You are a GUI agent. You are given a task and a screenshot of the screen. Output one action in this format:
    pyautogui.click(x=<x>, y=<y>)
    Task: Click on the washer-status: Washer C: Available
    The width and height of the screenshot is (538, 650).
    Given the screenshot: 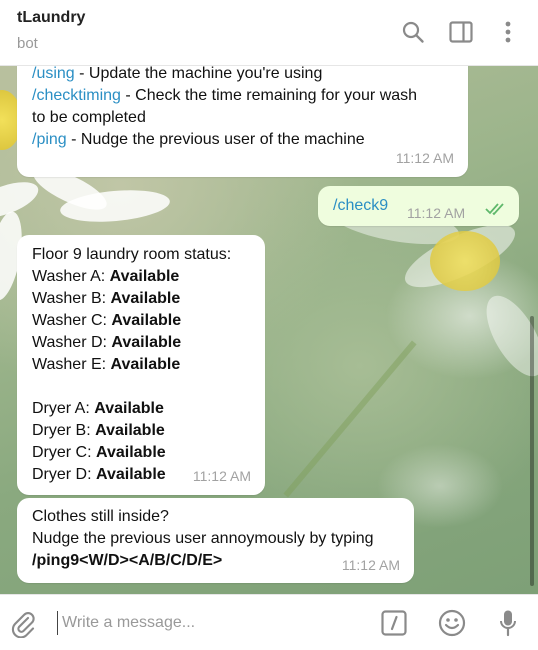 What is the action you would take?
    pyautogui.click(x=107, y=320)
    